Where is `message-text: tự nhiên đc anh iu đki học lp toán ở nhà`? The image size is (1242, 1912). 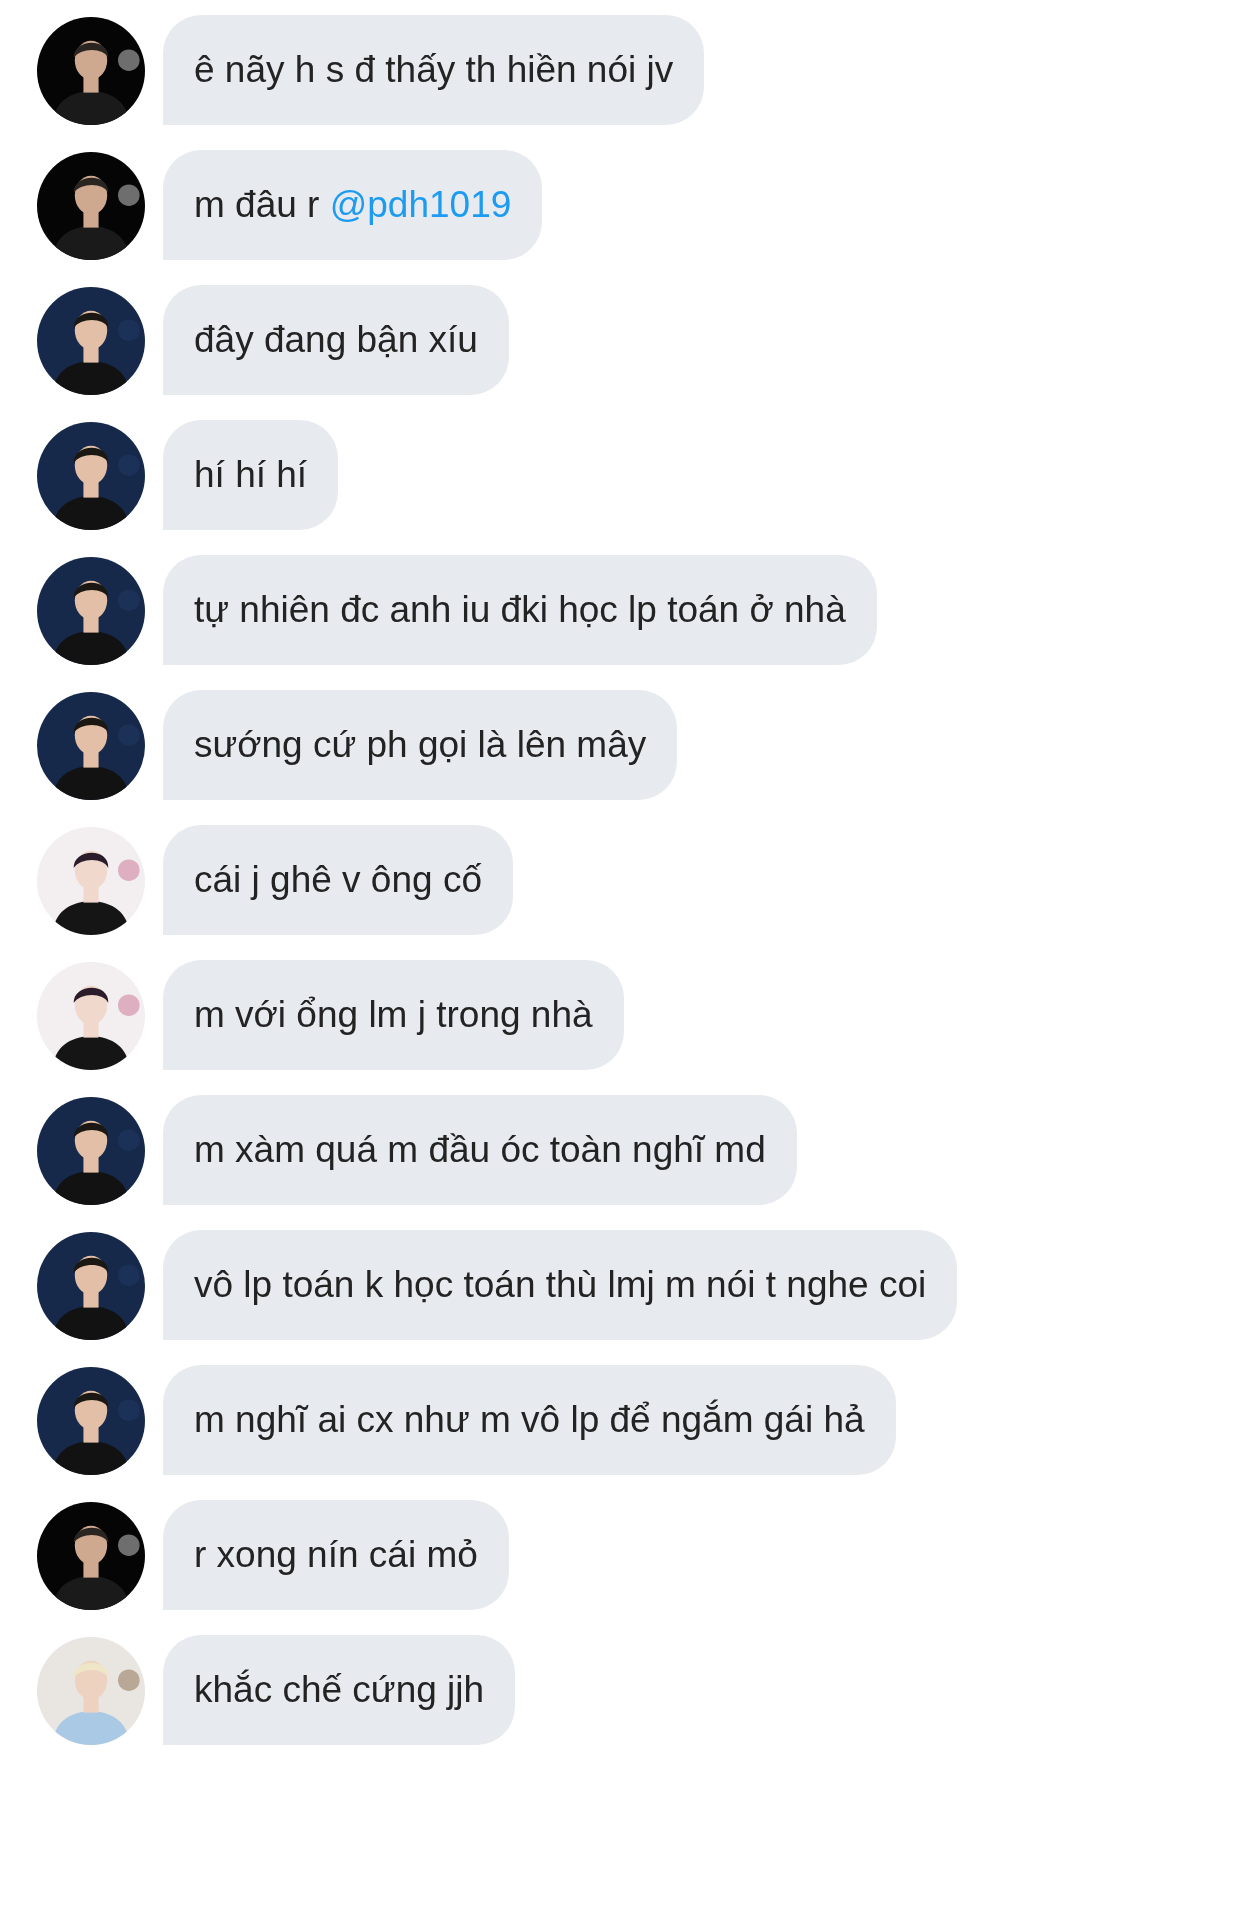
message-text: tự nhiên đc anh iu đki học lp toán ở nhà is located at coordinates (520, 610).